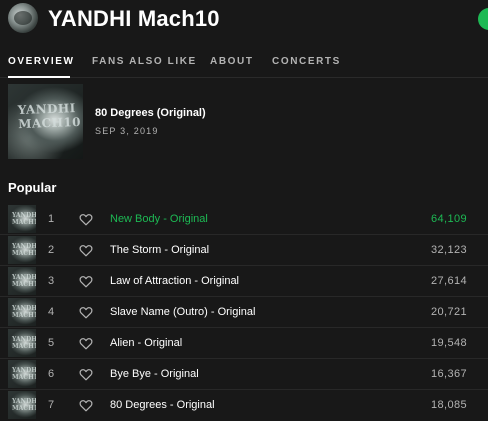  What do you see at coordinates (39, 77) in the screenshot?
I see `active-tab-indicator` at bounding box center [39, 77].